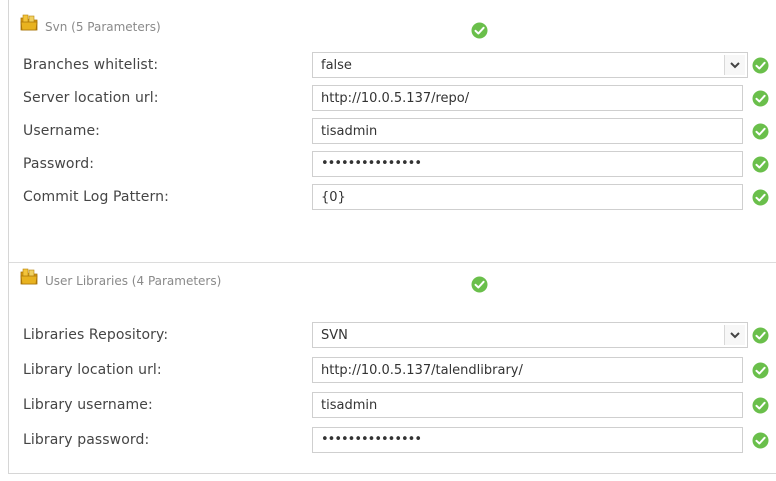 The height and width of the screenshot is (481, 776). I want to click on password-row: Password: •••••••••••••••, so click(392, 164).